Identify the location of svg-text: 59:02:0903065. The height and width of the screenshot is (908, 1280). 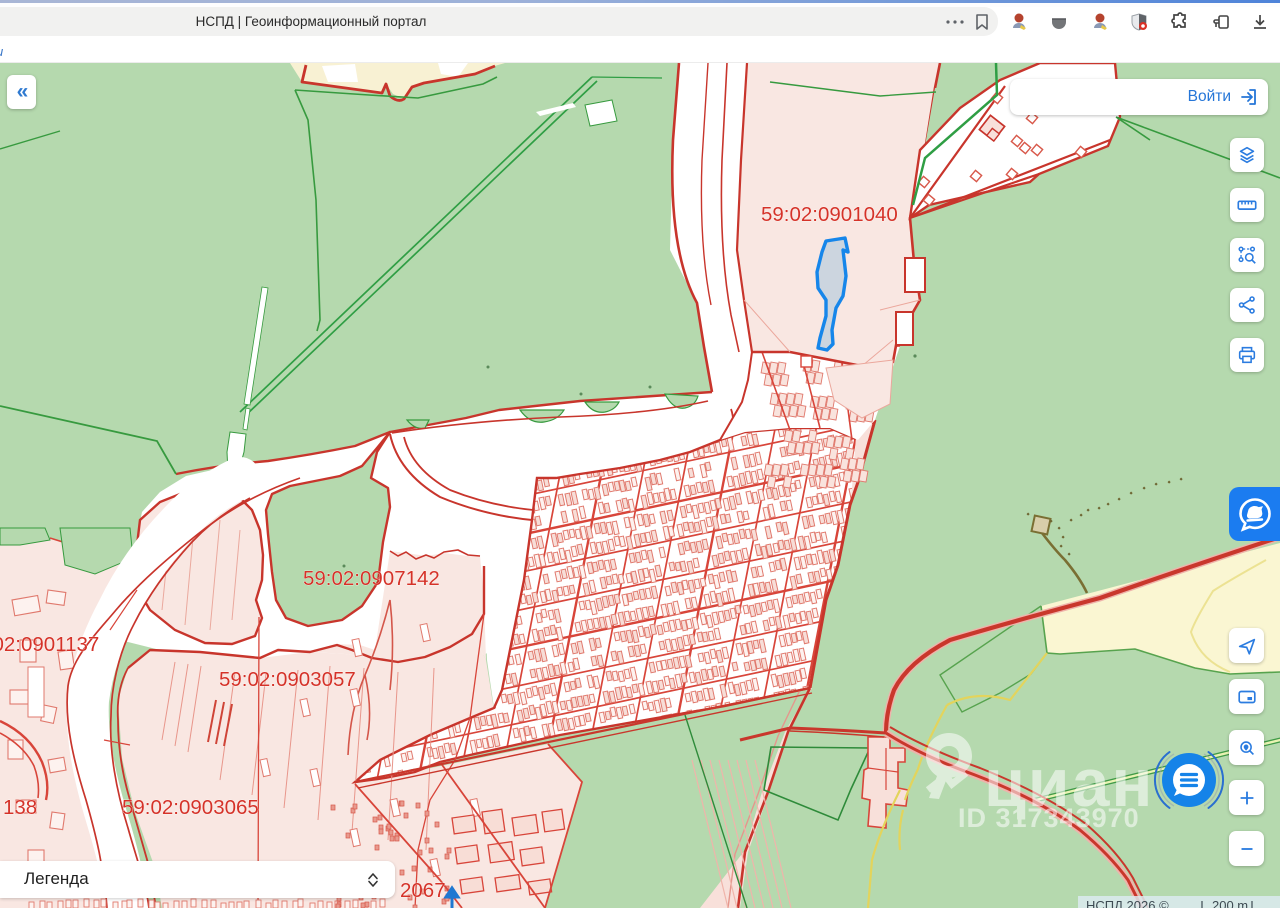
(190, 807).